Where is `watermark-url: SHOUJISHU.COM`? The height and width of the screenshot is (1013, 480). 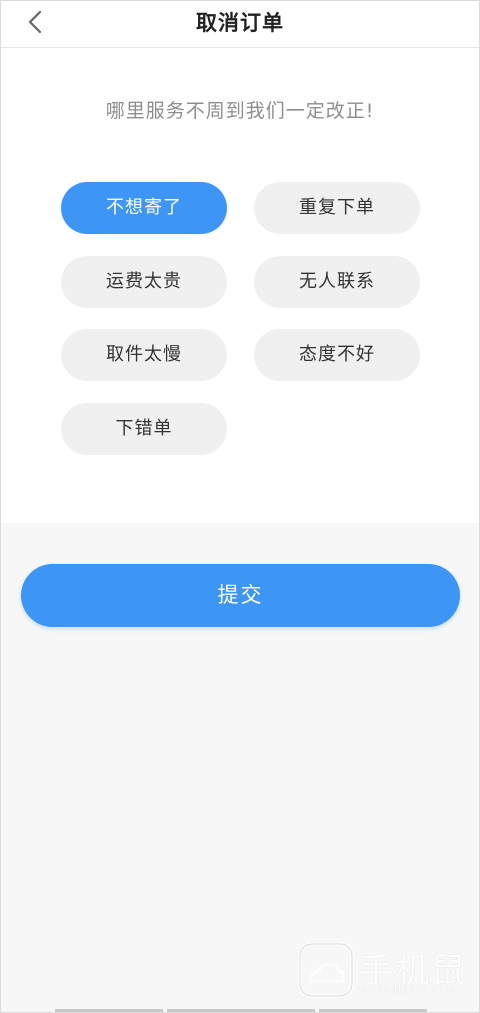 watermark-url: SHOUJISHU.COM is located at coordinates (409, 990).